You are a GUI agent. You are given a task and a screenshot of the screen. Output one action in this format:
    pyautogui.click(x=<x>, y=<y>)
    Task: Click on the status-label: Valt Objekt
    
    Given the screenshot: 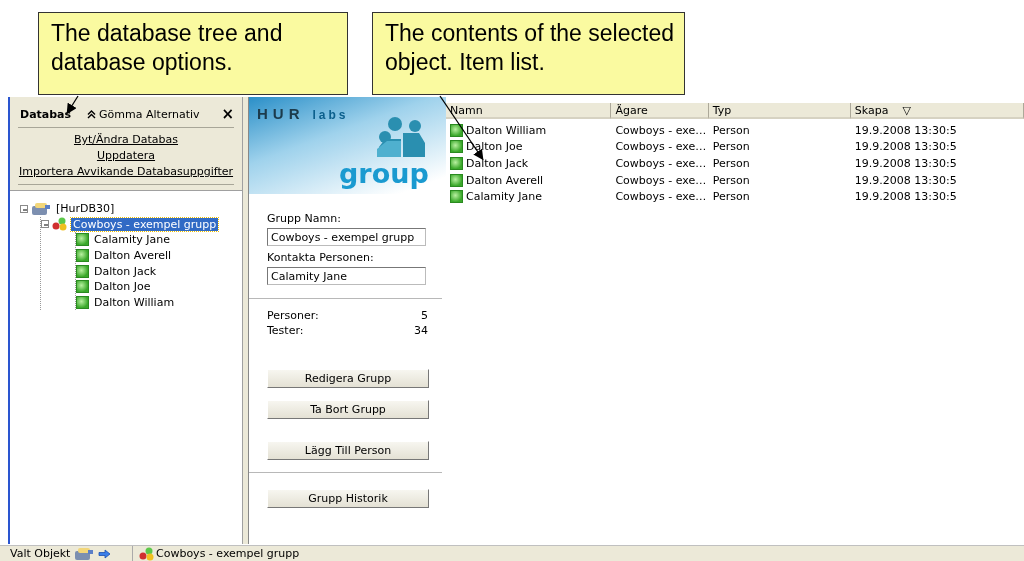 What is the action you would take?
    pyautogui.click(x=40, y=553)
    